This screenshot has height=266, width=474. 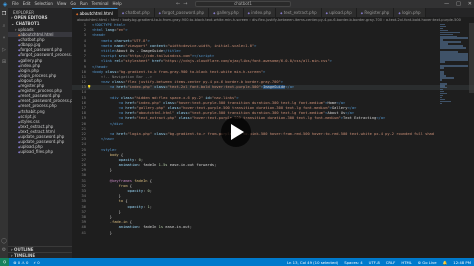 I want to click on play-icon, so click(x=237, y=132).